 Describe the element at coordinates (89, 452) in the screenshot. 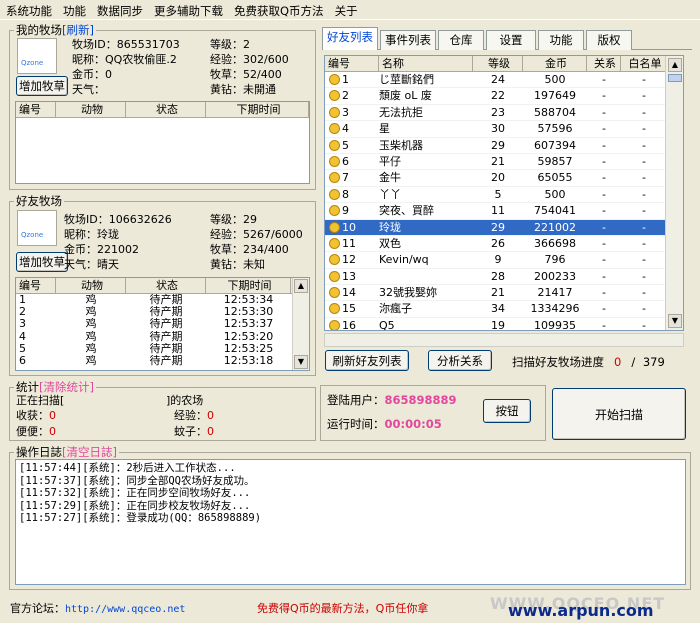

I see `clear-log-link: [清空日誌]` at that location.